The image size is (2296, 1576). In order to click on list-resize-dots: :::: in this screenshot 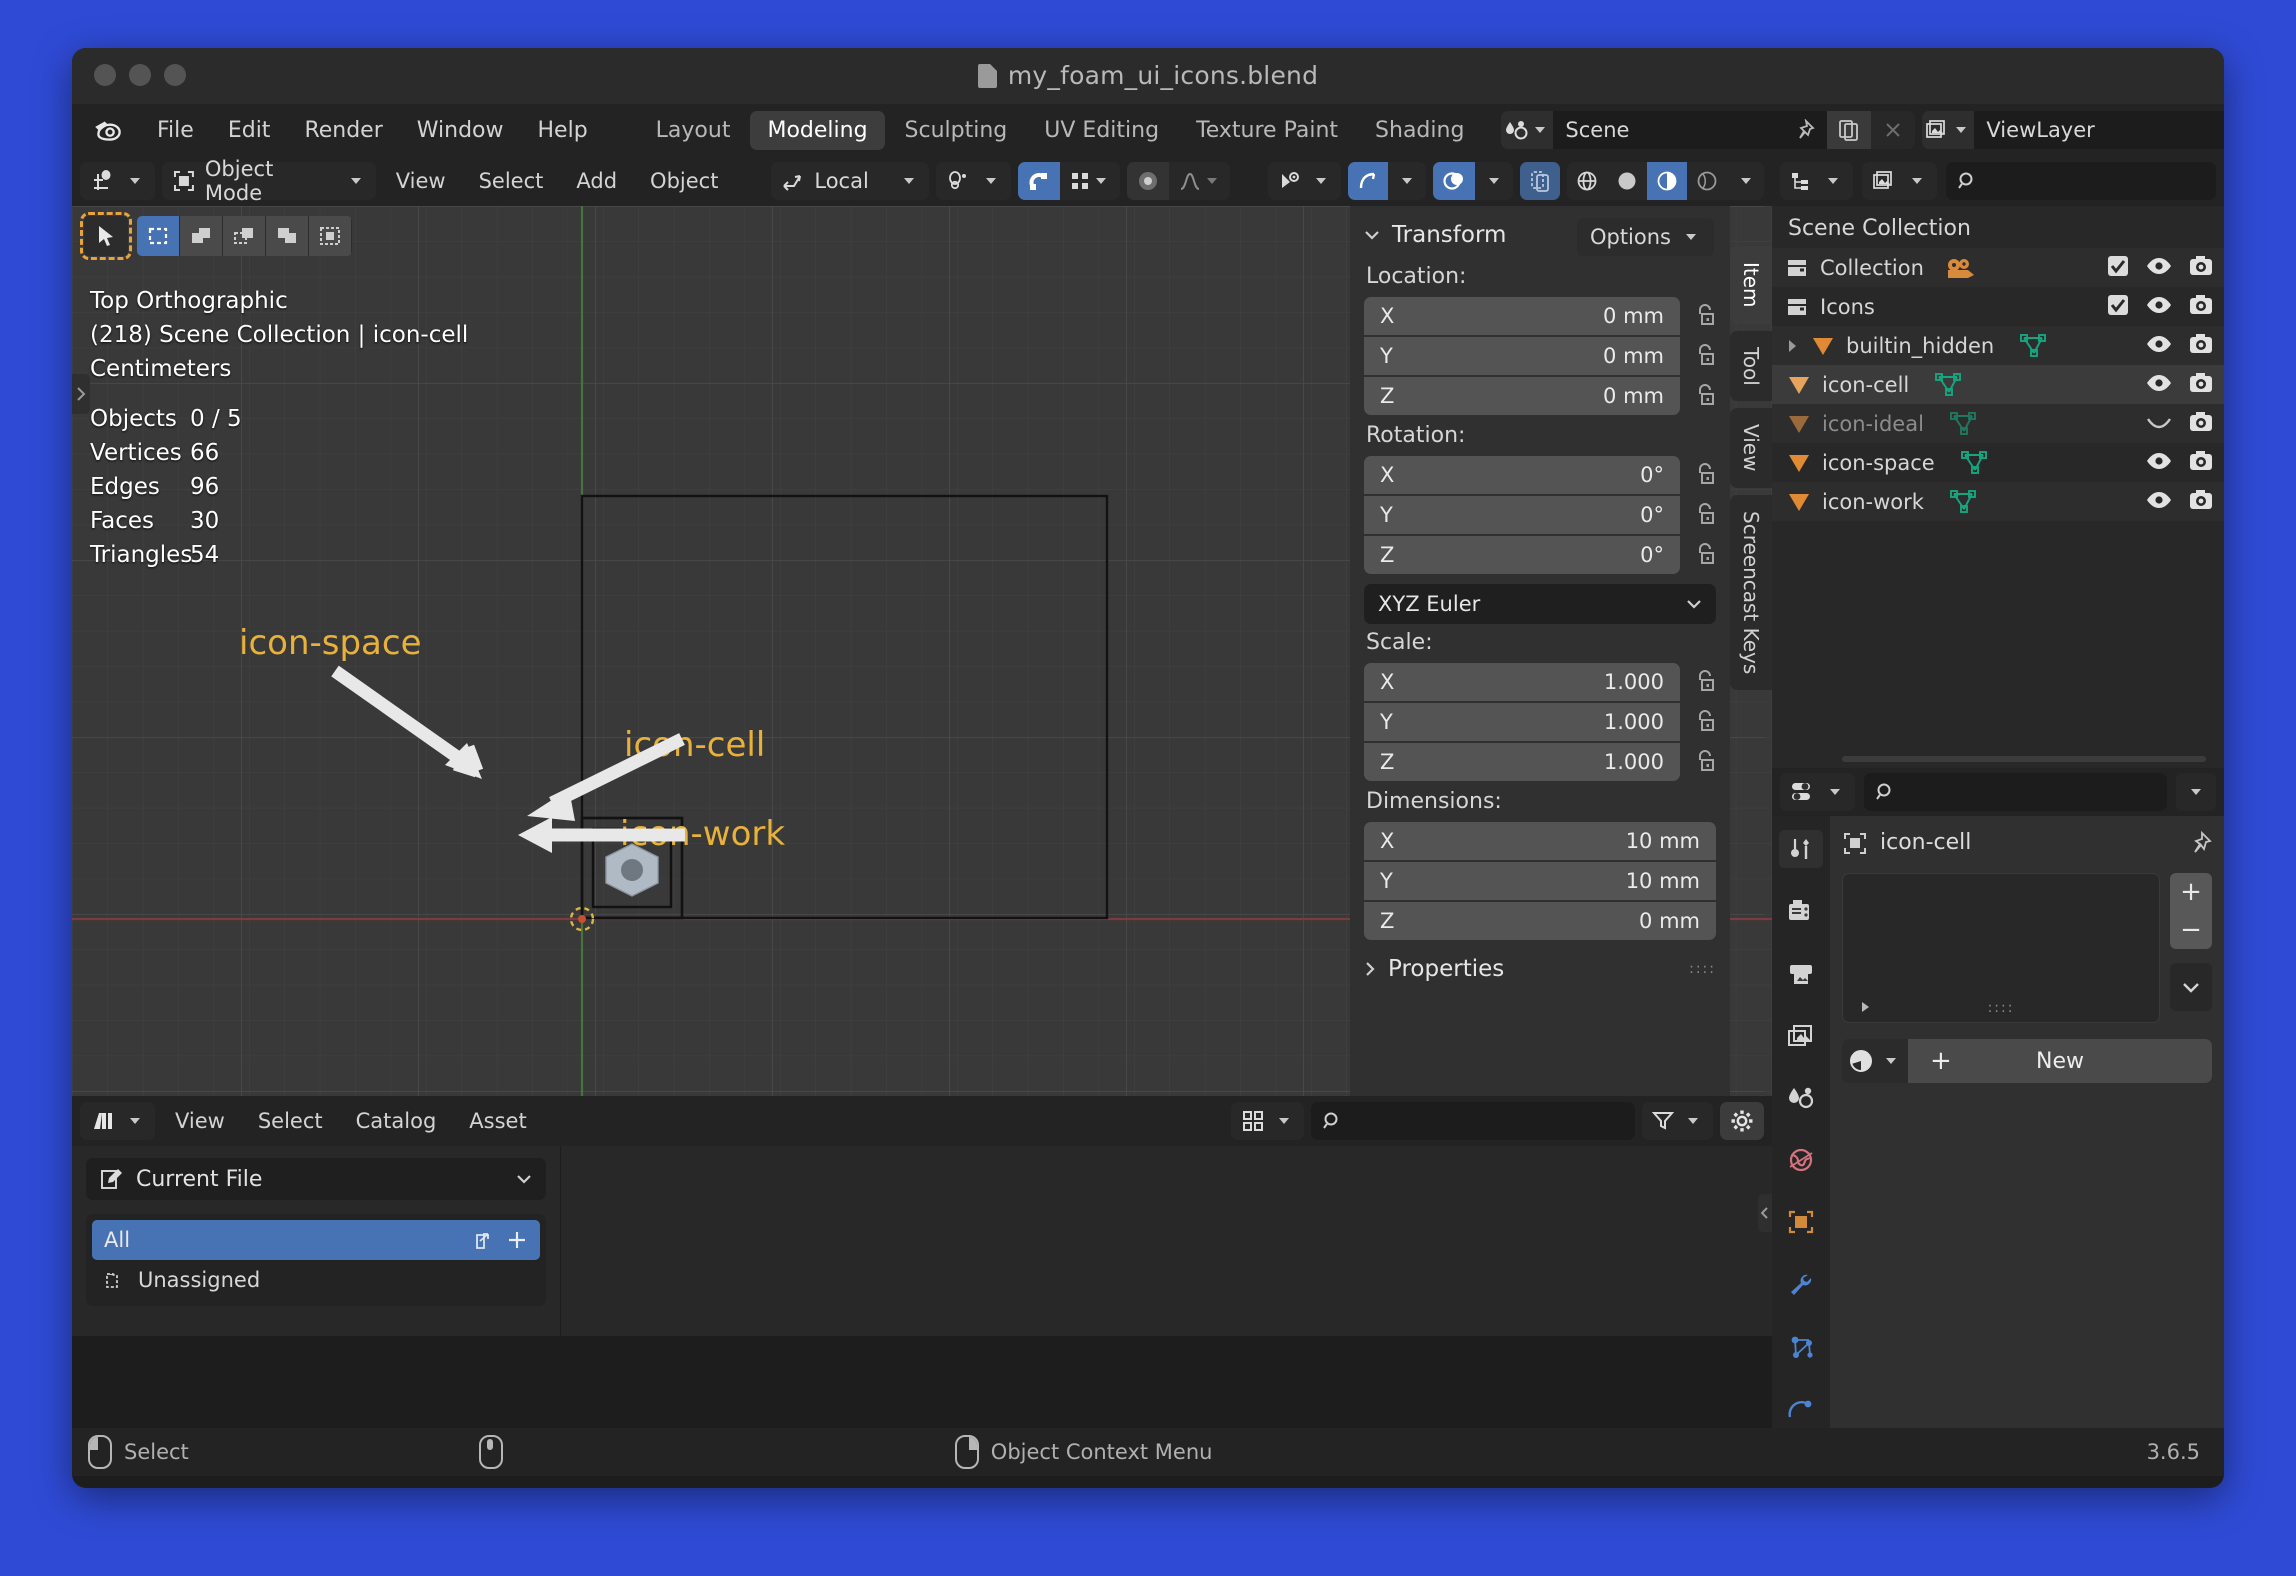, I will do `click(2001, 1008)`.